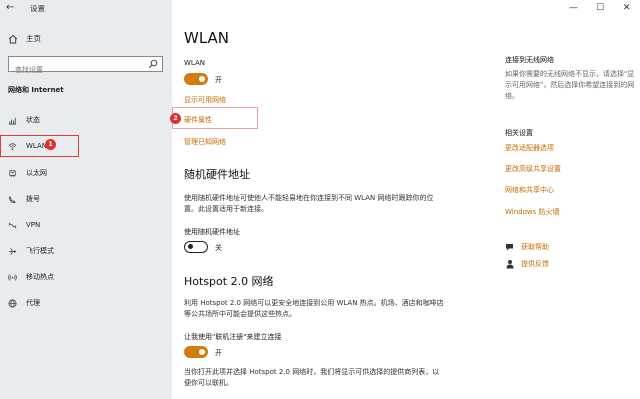 The image size is (640, 399). I want to click on back-arrow-icon: ←, so click(10, 7).